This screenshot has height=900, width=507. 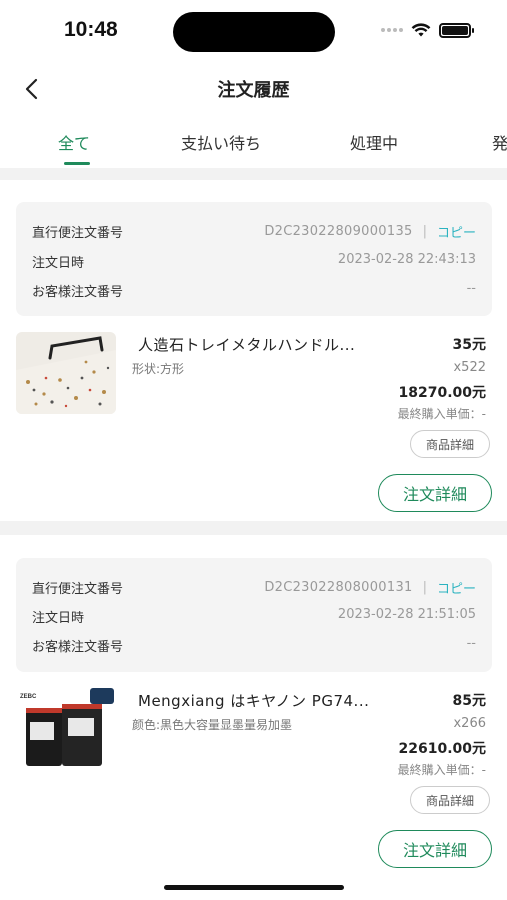 What do you see at coordinates (469, 345) in the screenshot?
I see `unit-price: 35元` at bounding box center [469, 345].